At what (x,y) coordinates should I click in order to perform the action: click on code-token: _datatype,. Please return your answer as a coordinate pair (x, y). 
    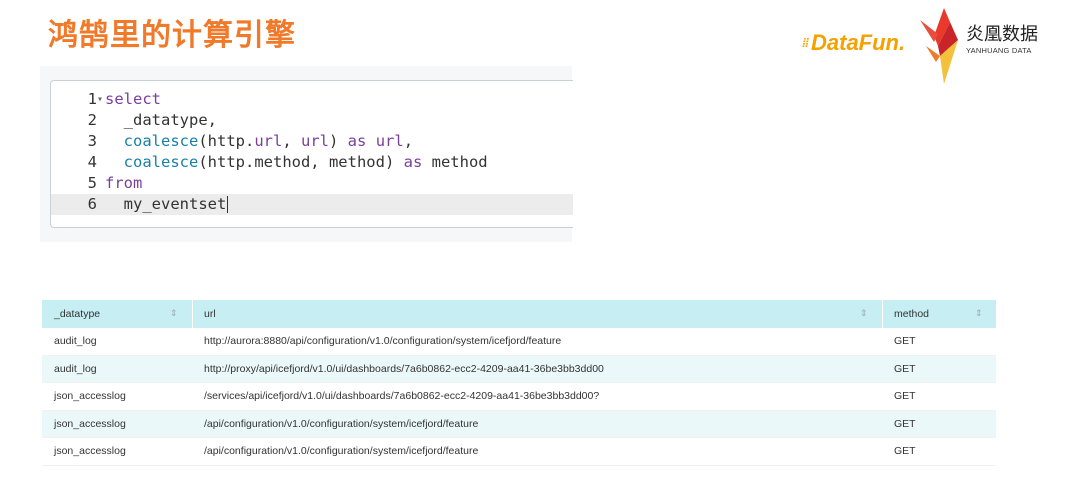
    Looking at the image, I should click on (161, 120).